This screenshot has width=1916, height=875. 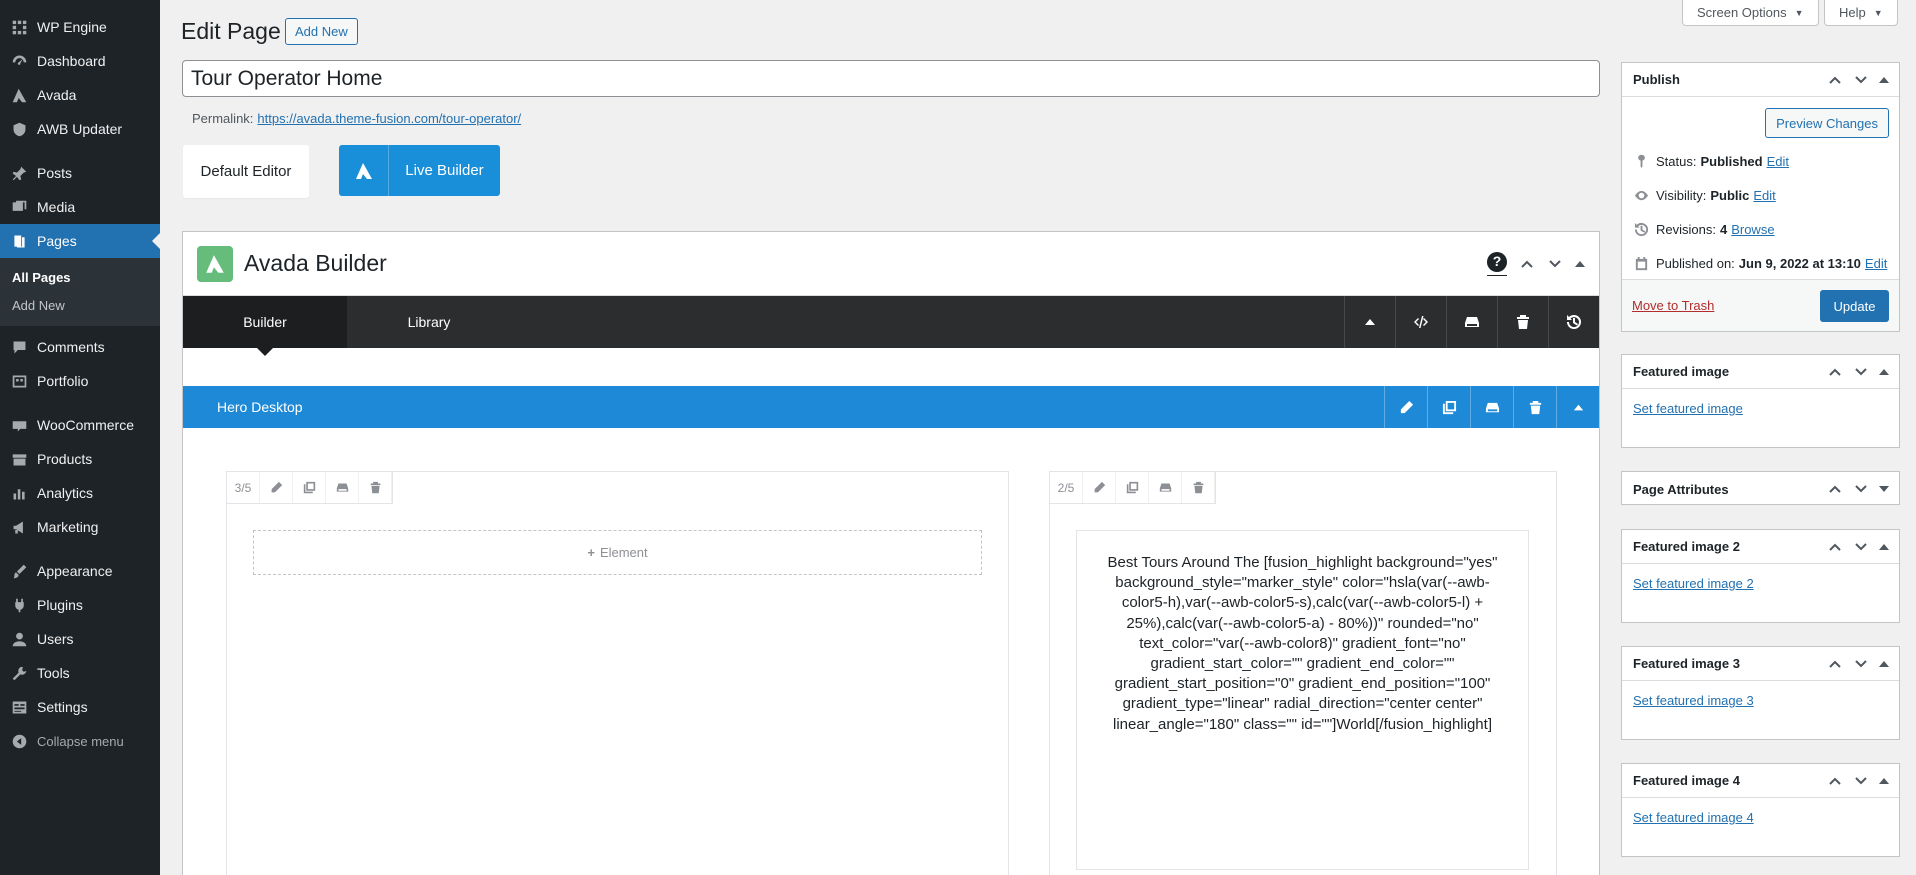 I want to click on help-label: Help, so click(x=1852, y=12).